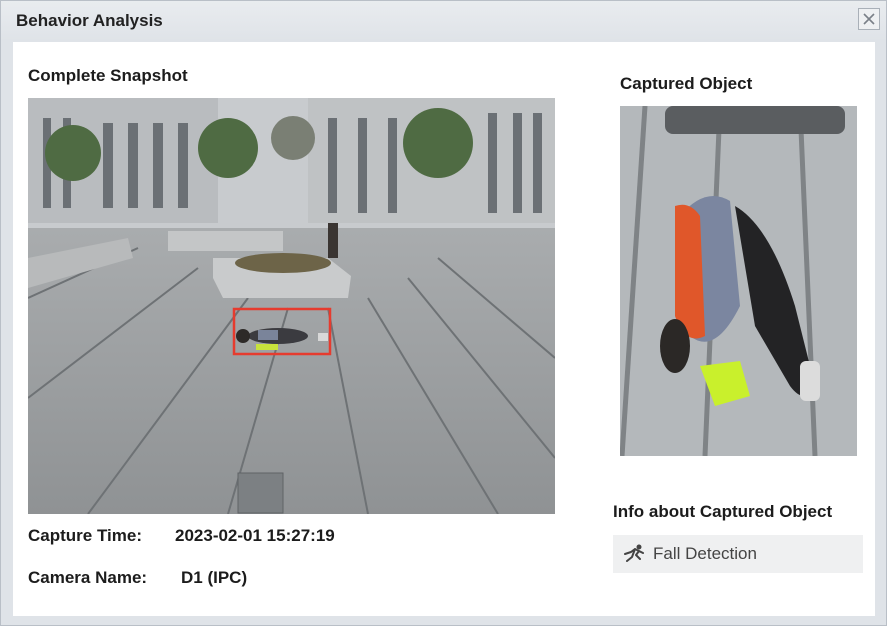 The image size is (887, 626). Describe the element at coordinates (89, 20) in the screenshot. I see `window-title: Behavior Analysis` at that location.